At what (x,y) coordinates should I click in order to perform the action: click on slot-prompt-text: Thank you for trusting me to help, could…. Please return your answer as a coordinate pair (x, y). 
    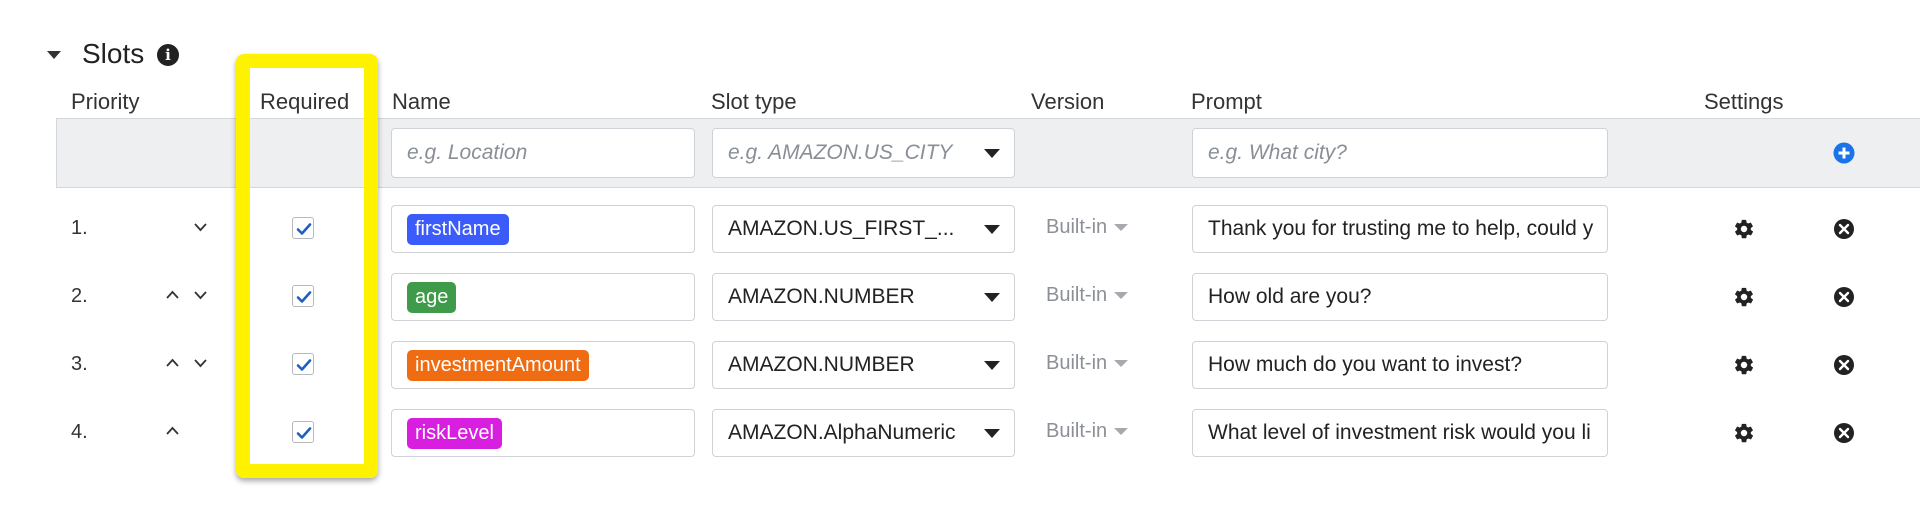
    Looking at the image, I should click on (1401, 228).